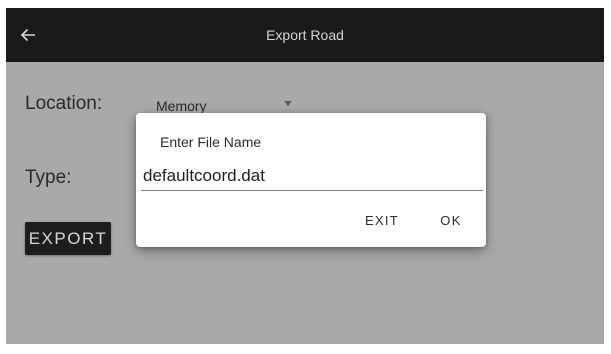 The height and width of the screenshot is (354, 611). I want to click on arrow-left-icon, so click(27, 35).